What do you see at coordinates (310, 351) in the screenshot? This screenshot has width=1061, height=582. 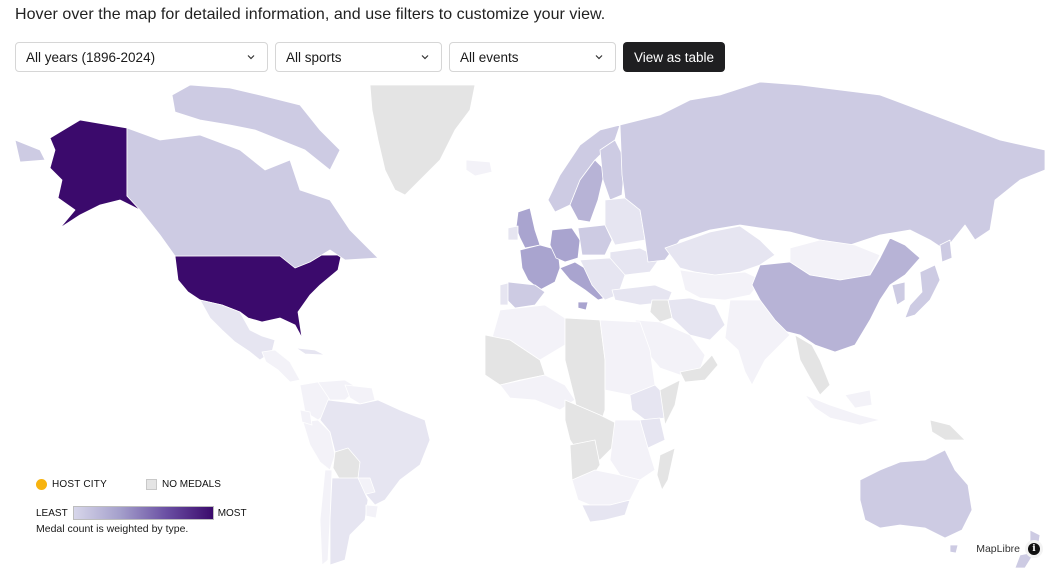 I see `country-cuba: Cuba` at bounding box center [310, 351].